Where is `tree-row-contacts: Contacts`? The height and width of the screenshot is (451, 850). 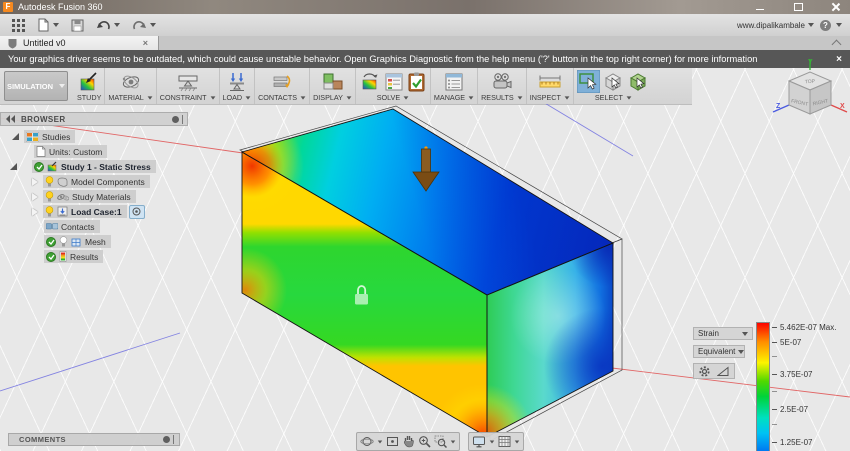
tree-row-contacts: Contacts is located at coordinates (72, 226).